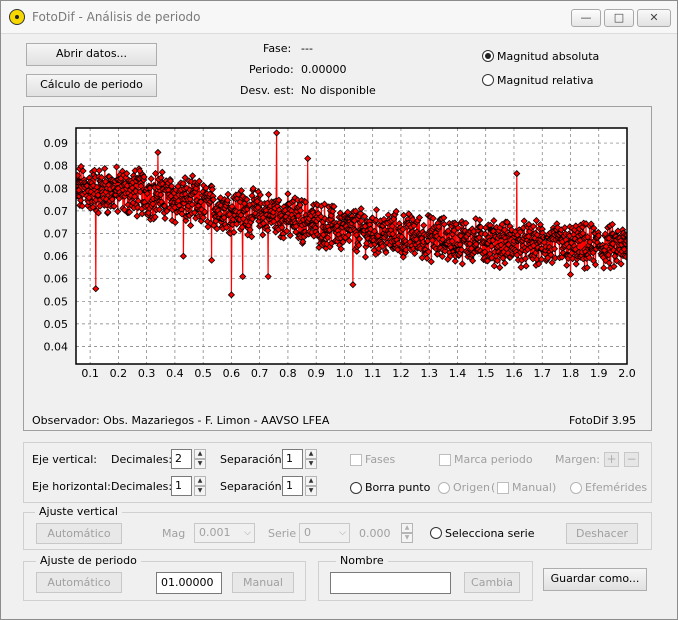 The width and height of the screenshot is (678, 620). What do you see at coordinates (292, 486) in the screenshot?
I see `h-separacion-input: 1` at bounding box center [292, 486].